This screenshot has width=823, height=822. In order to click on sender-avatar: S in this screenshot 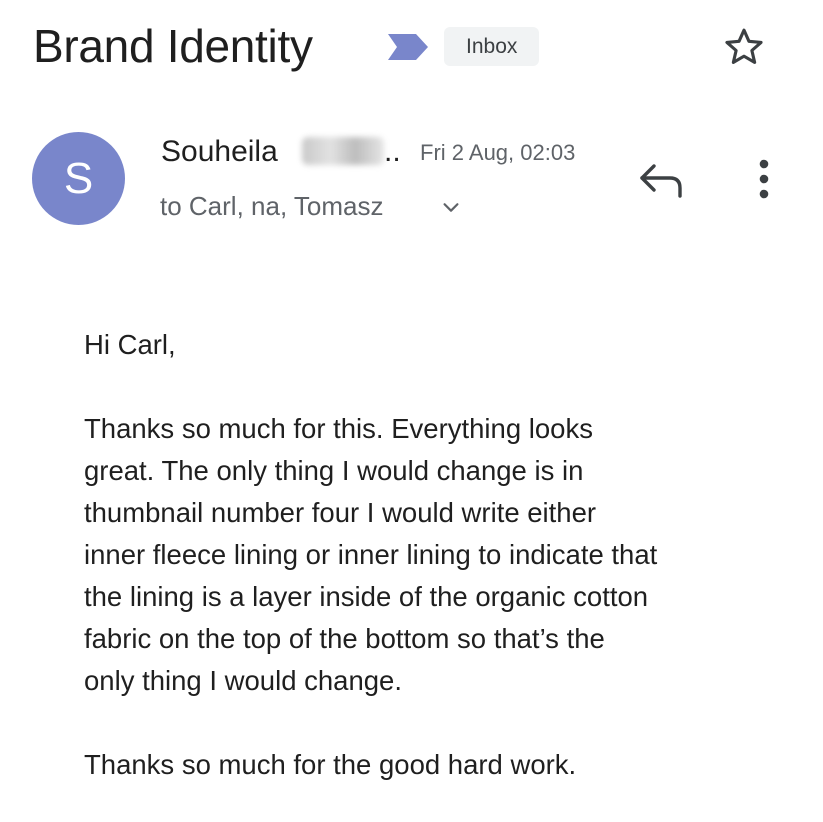, I will do `click(78, 178)`.